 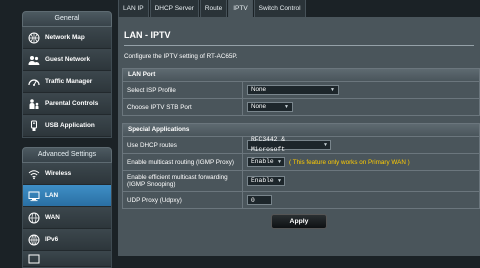 What do you see at coordinates (34, 82) in the screenshot?
I see `traffic-manager-icon` at bounding box center [34, 82].